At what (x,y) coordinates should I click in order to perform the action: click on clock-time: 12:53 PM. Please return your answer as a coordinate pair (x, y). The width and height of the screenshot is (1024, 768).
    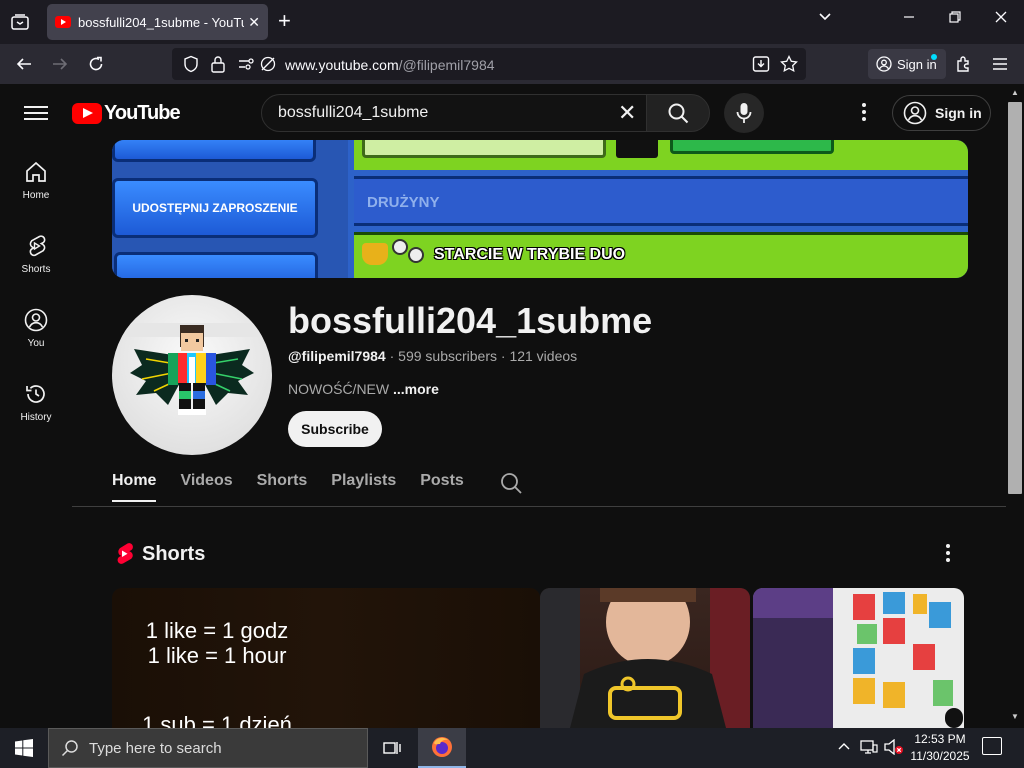
    Looking at the image, I should click on (940, 739).